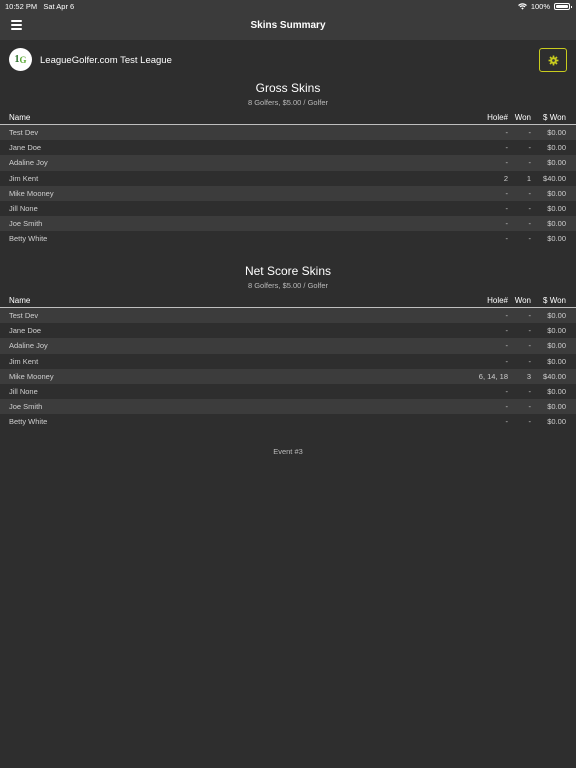  Describe the element at coordinates (288, 285) in the screenshot. I see `net-skins-subtitle: 8 Golfers, $5.00 / Golfer` at that location.